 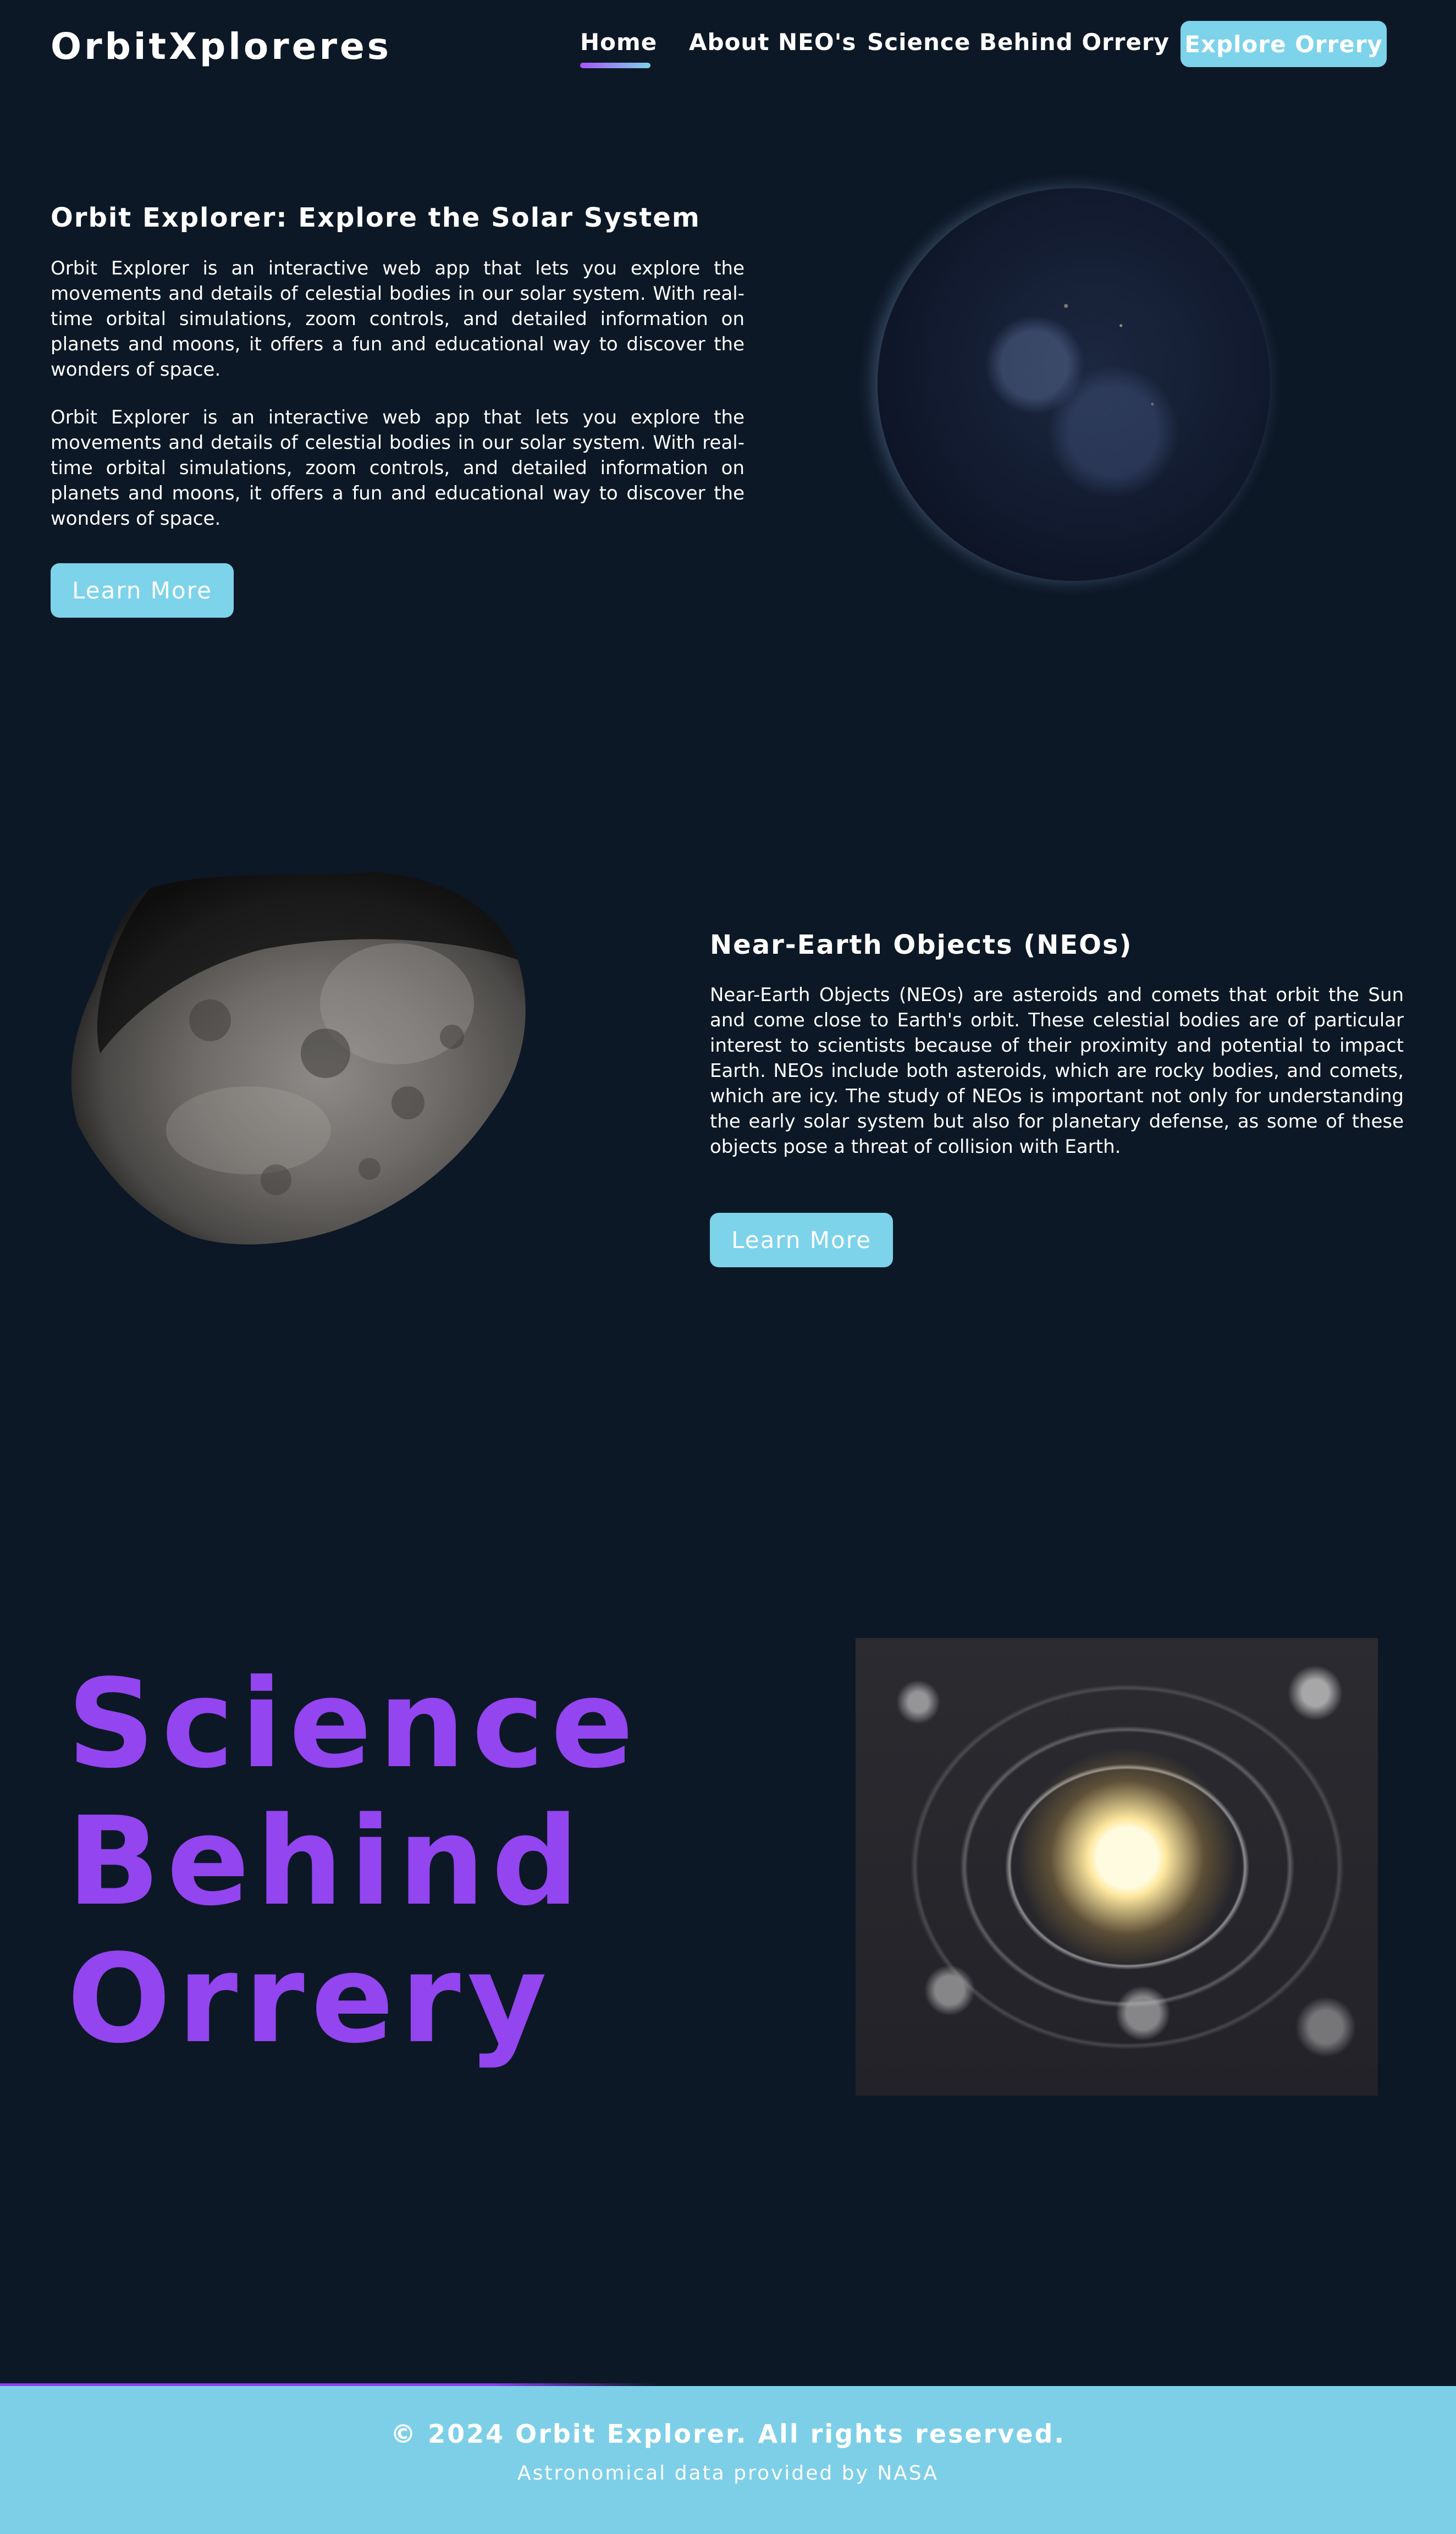 I want to click on science-title-line-2: Behind, so click(x=326, y=1862).